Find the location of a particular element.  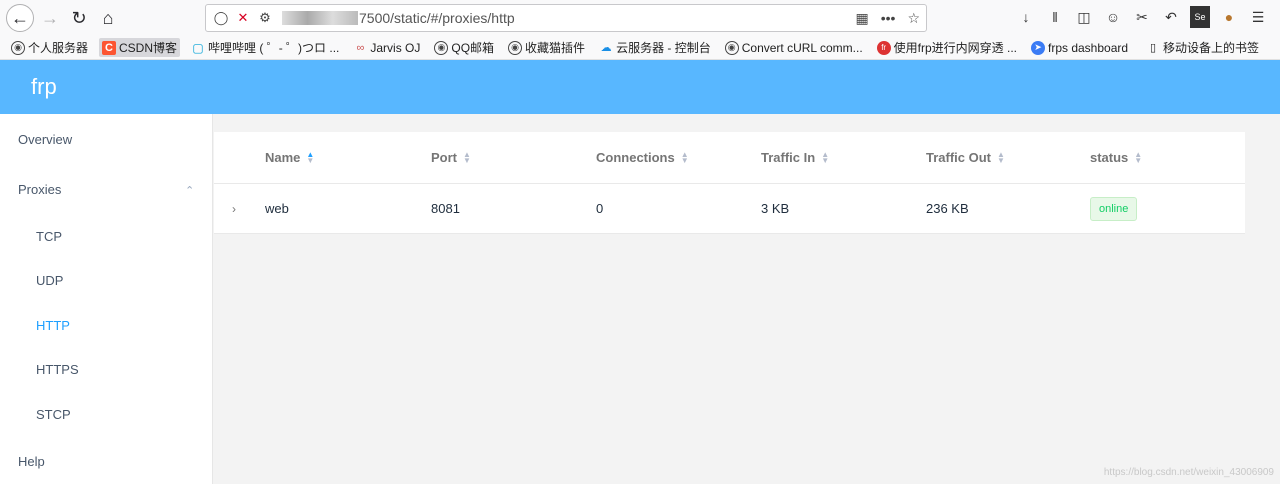

column-header-traffic-in: Traffic In ▲ ▼ is located at coordinates (843, 157).